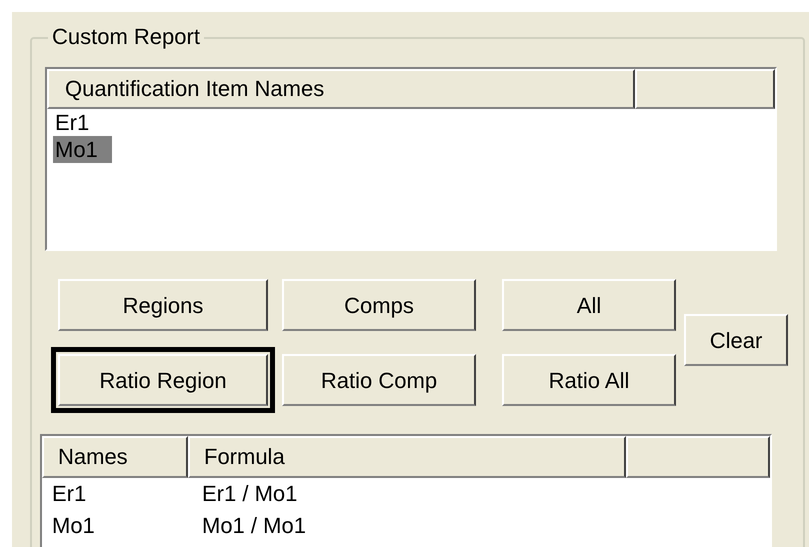 This screenshot has height=547, width=809. Describe the element at coordinates (249, 494) in the screenshot. I see `table-cell-text: Er1 / Mo1` at that location.